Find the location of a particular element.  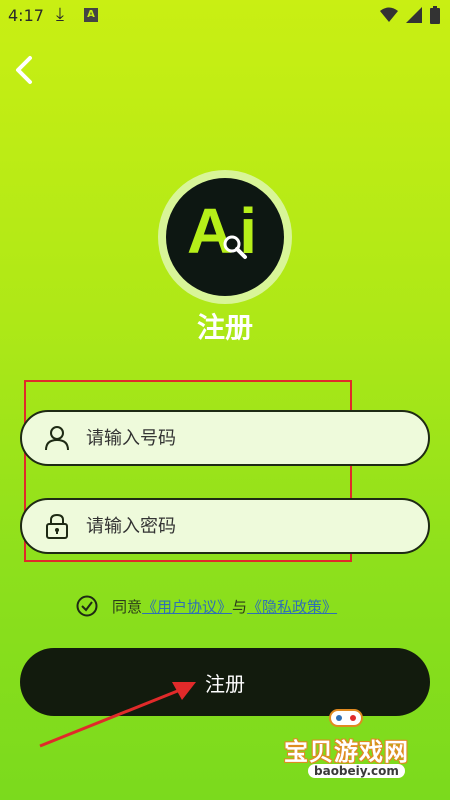

privacy-policy-link: 《隐私政策》 is located at coordinates (292, 606).